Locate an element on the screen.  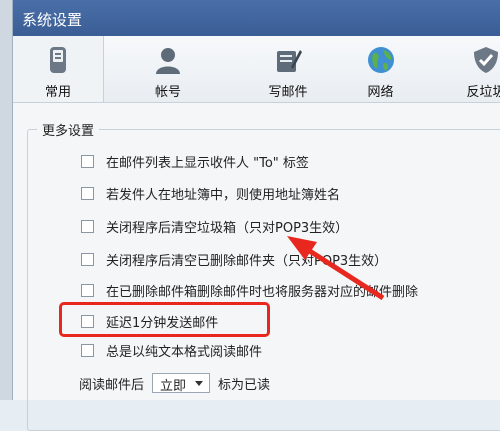
globe-icon is located at coordinates (380, 60).